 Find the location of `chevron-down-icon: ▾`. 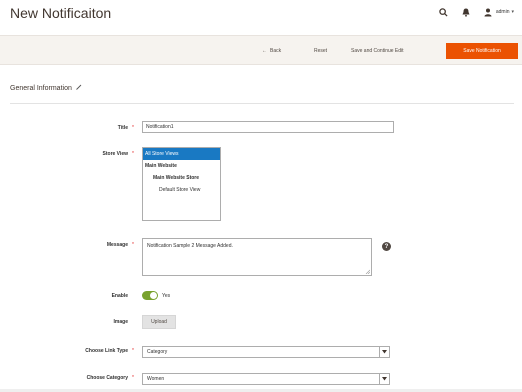

chevron-down-icon: ▾ is located at coordinates (512, 12).